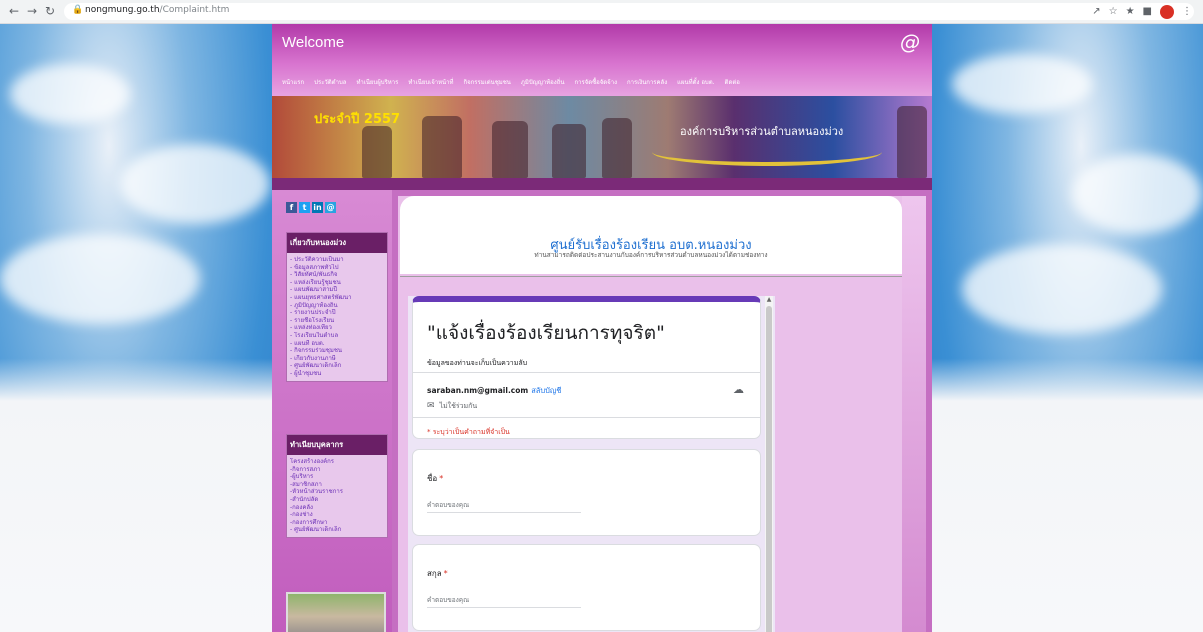 The image size is (1203, 632). Describe the element at coordinates (337, 268) in the screenshot. I see `sidebar-link-about: - ข้อมูลสภาพทั่วไป` at that location.